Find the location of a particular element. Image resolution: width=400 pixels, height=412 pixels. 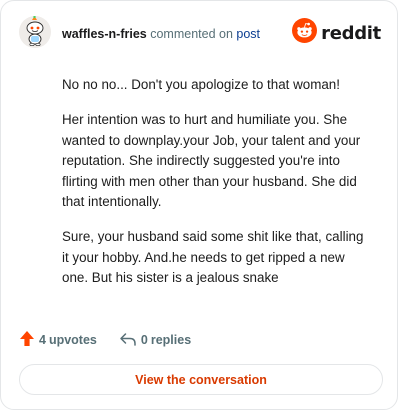

comment-footer: 4 upvotes 0 replies is located at coordinates (105, 340).